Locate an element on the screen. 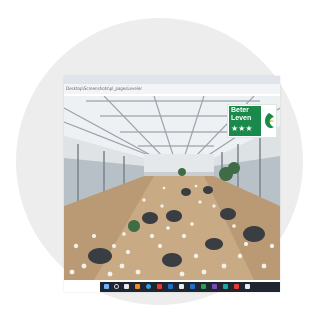 Image resolution: width=320 pixels, height=324 pixels. search-icon is located at coordinates (116, 286).